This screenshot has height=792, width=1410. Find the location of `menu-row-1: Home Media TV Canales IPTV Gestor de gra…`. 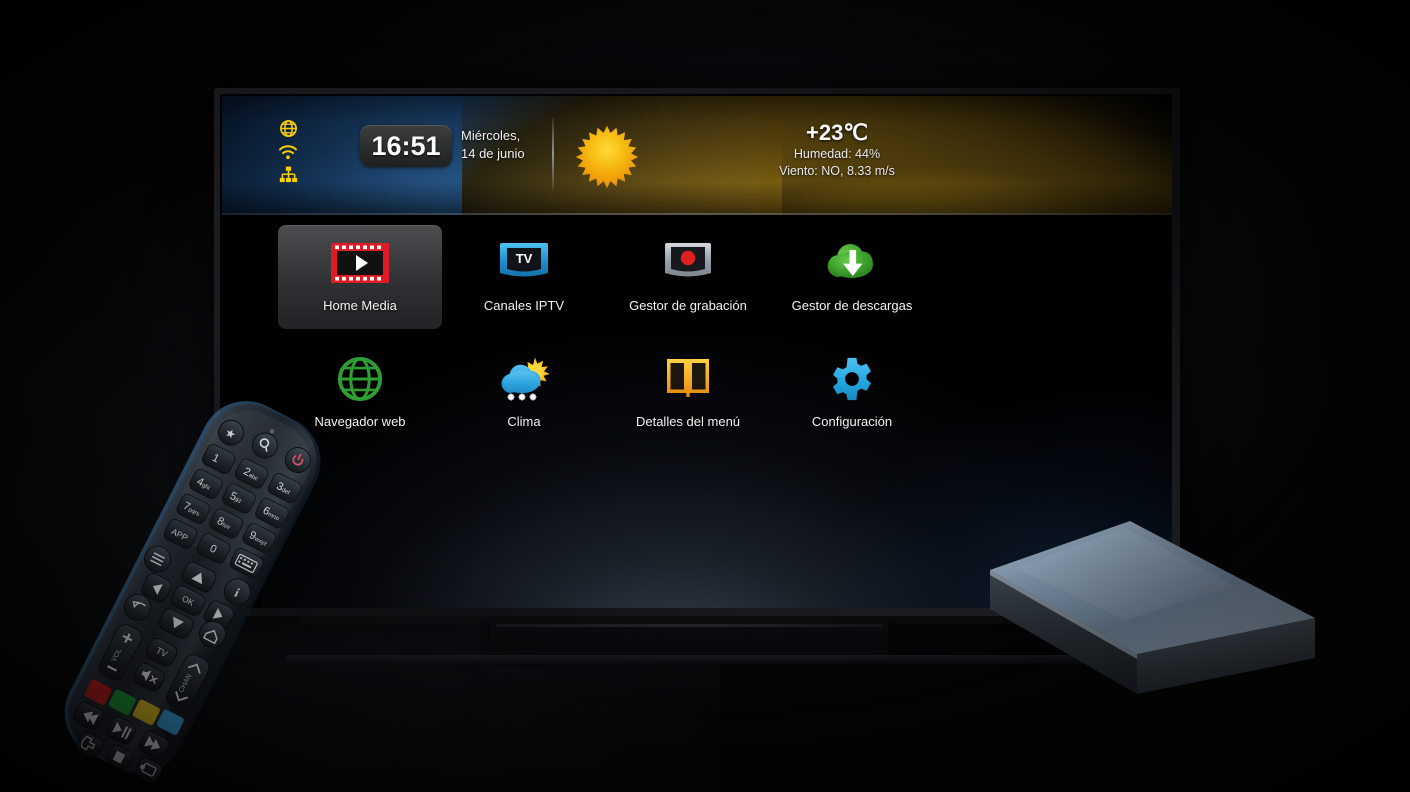

menu-row-1: Home Media TV Canales IPTV Gestor de gra… is located at coordinates (606, 277).